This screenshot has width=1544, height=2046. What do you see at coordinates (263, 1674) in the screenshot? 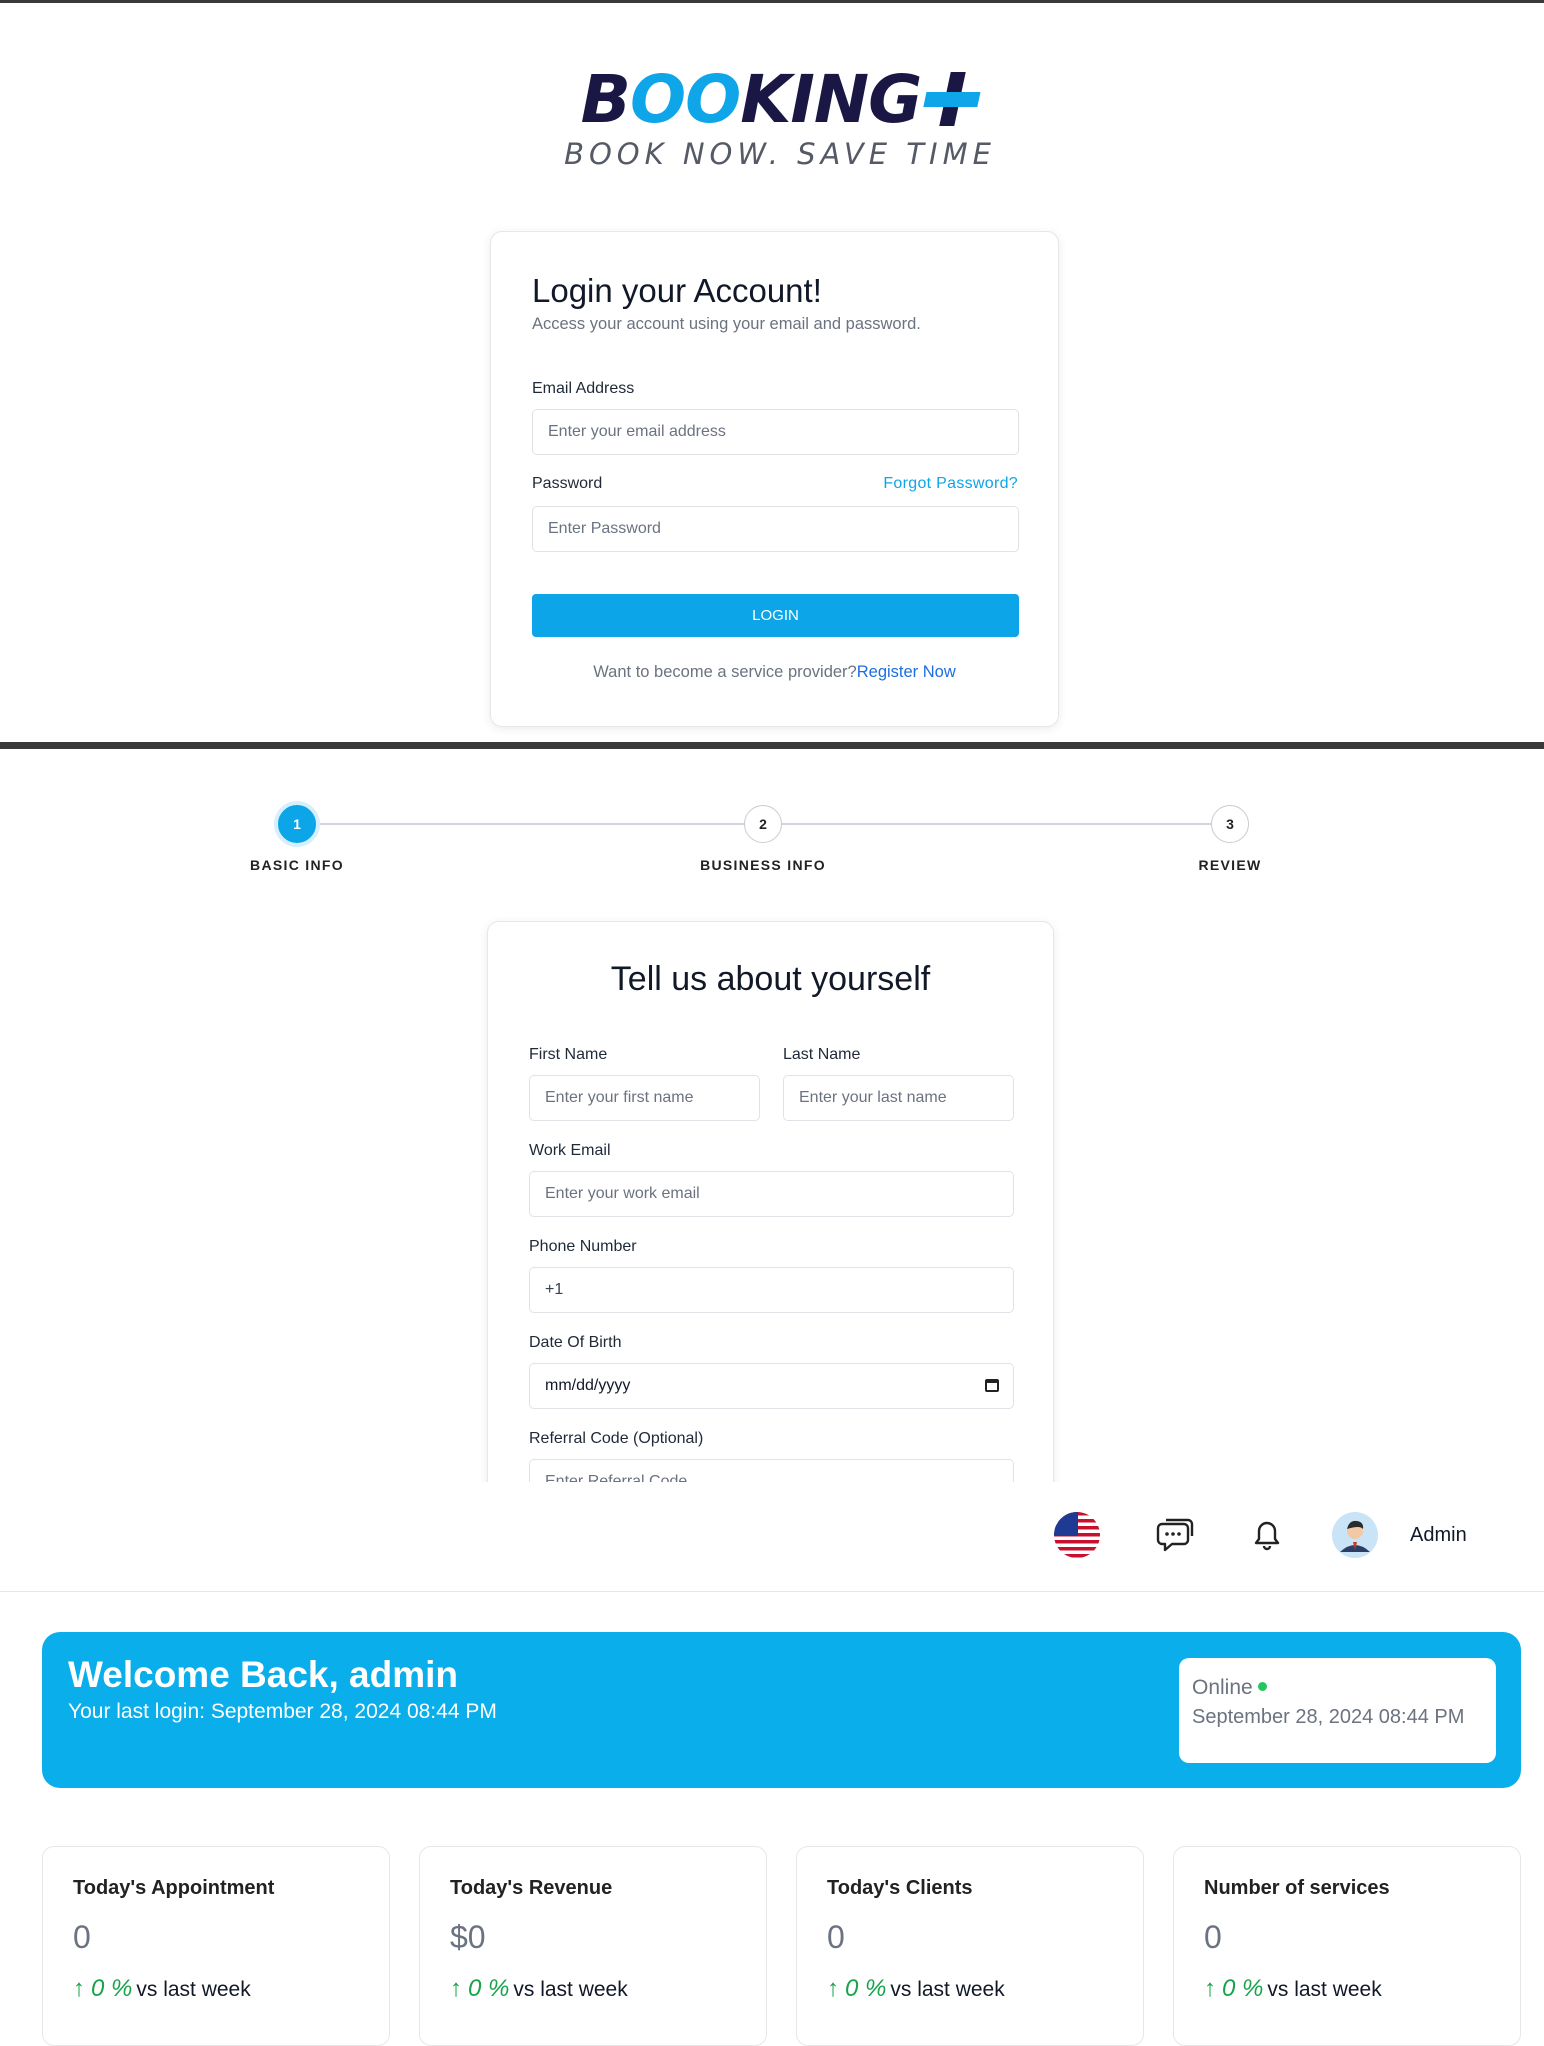
I see `welcome-title: Welcome Back, admin` at bounding box center [263, 1674].